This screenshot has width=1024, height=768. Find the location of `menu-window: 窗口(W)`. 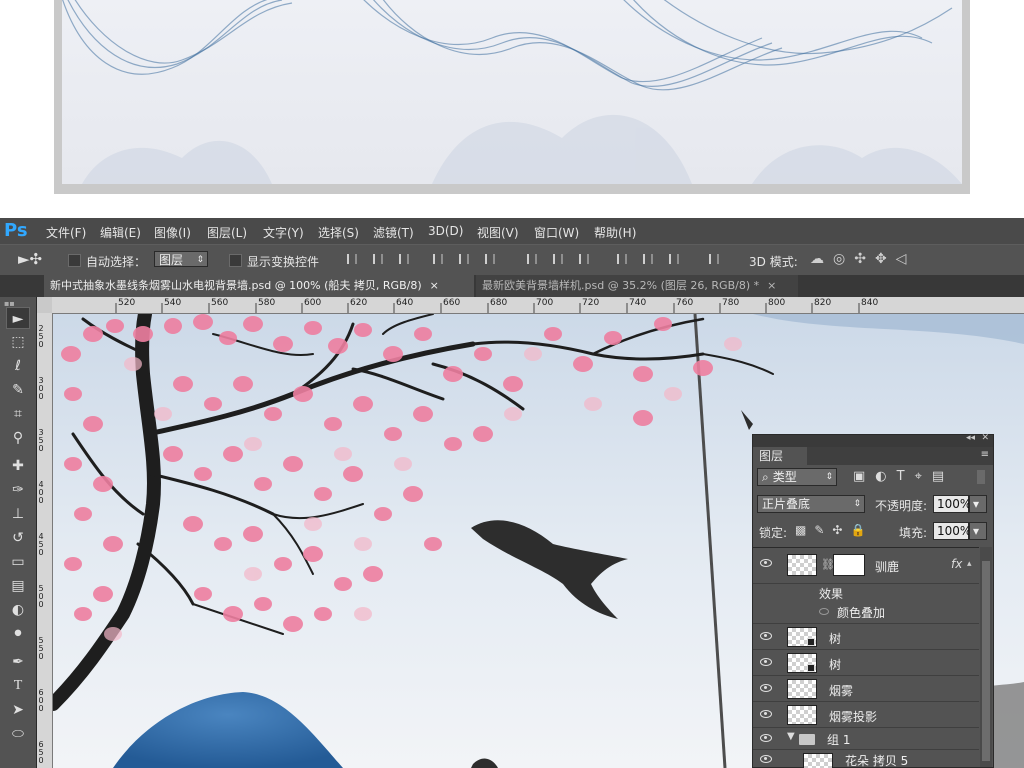

menu-window: 窗口(W) is located at coordinates (556, 232).